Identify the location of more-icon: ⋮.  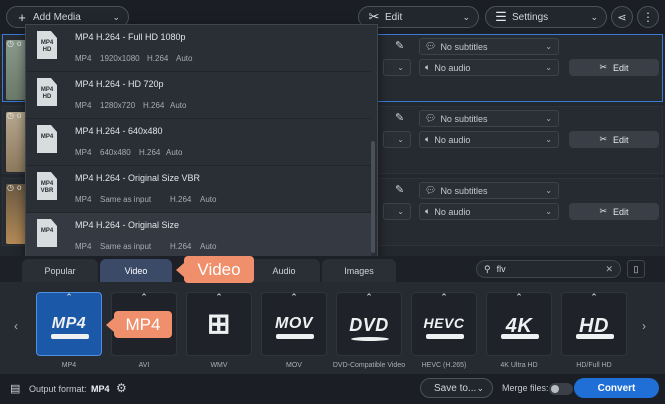
(648, 17).